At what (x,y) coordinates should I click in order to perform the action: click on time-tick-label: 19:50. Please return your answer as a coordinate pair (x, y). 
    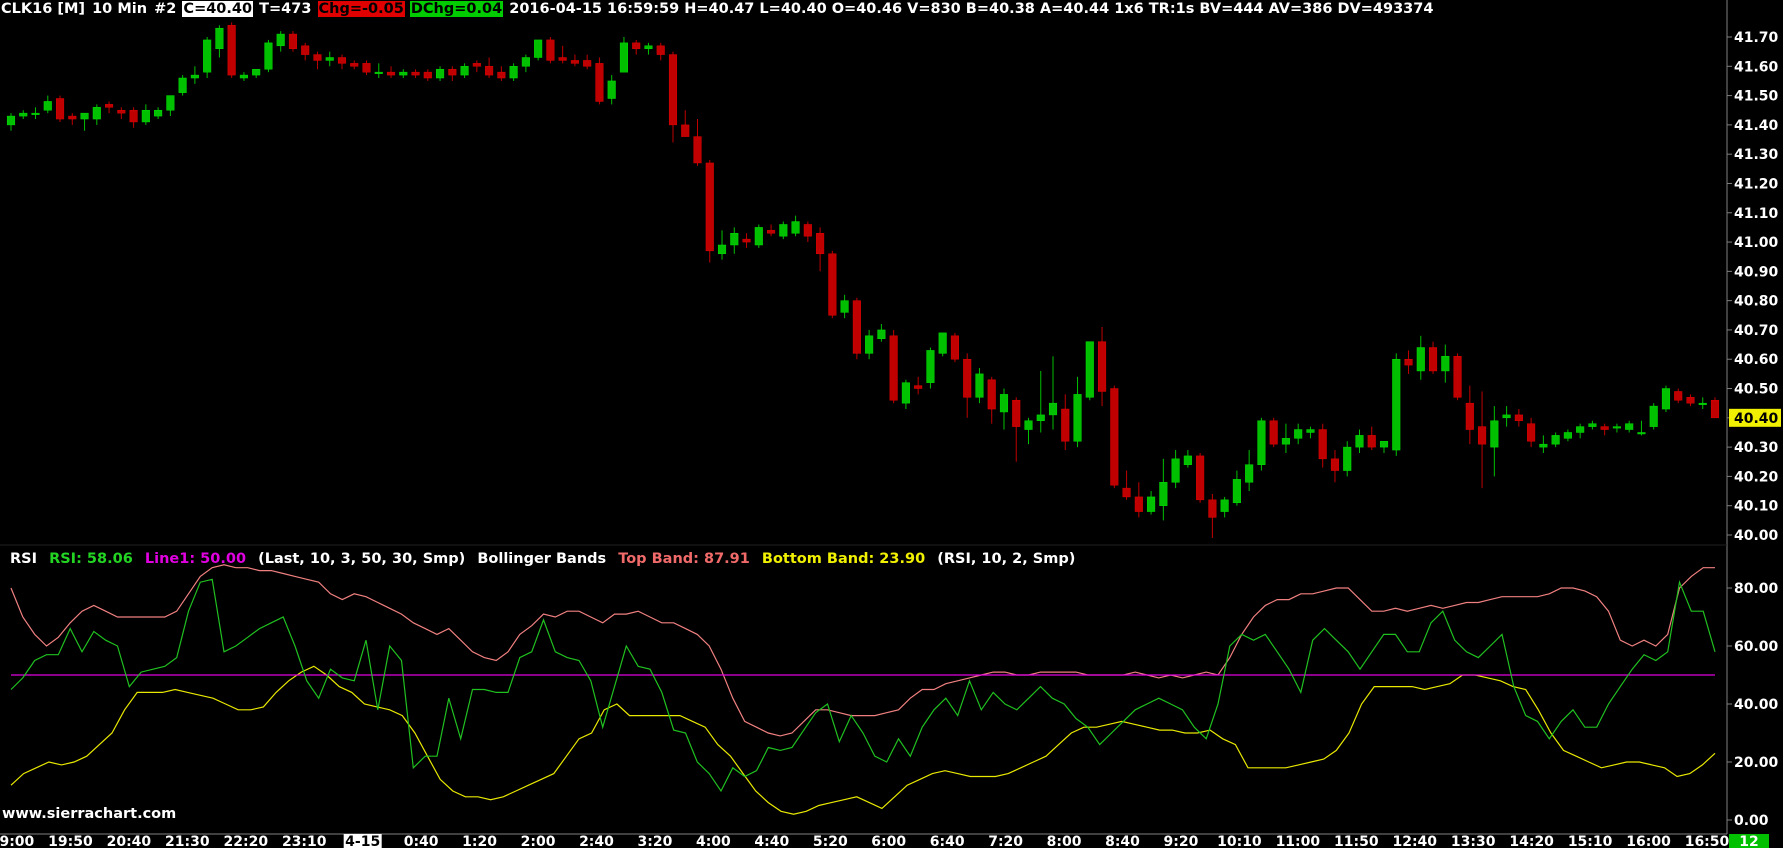
    Looking at the image, I should click on (70, 841).